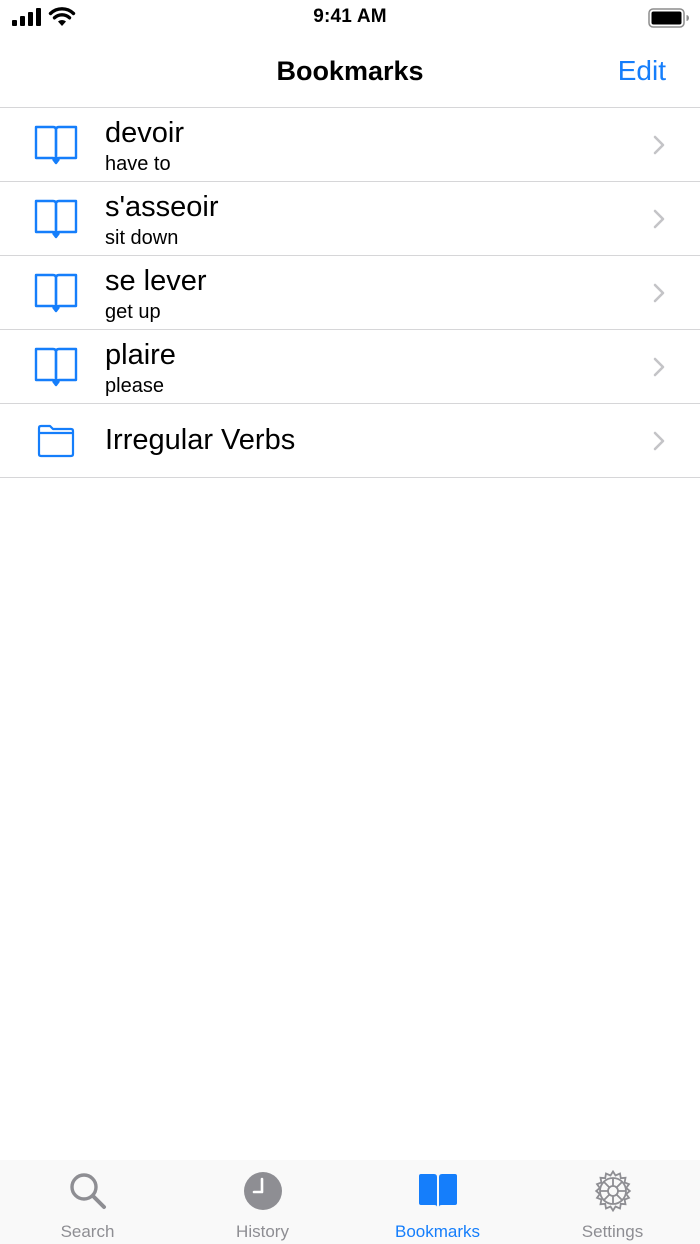 The height and width of the screenshot is (1244, 700). Describe the element at coordinates (262, 1231) in the screenshot. I see `tab-label: History` at that location.